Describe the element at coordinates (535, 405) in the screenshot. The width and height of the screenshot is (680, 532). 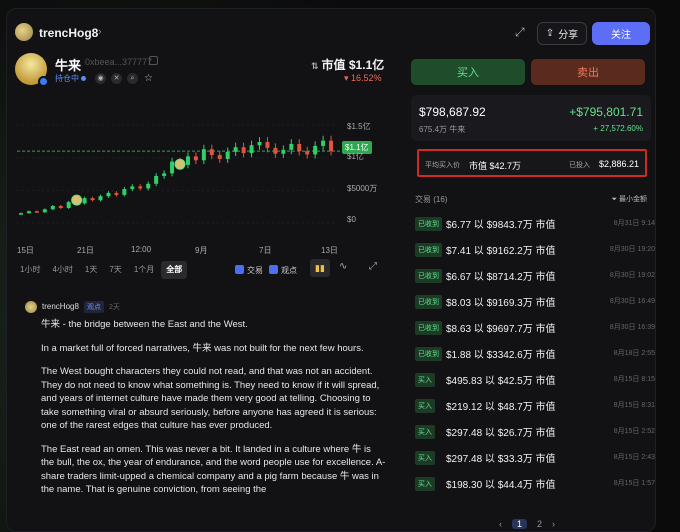
I see `transaction-row: 买入 $219.12 以 $48.7万 市值 8月15日 8:31` at that location.